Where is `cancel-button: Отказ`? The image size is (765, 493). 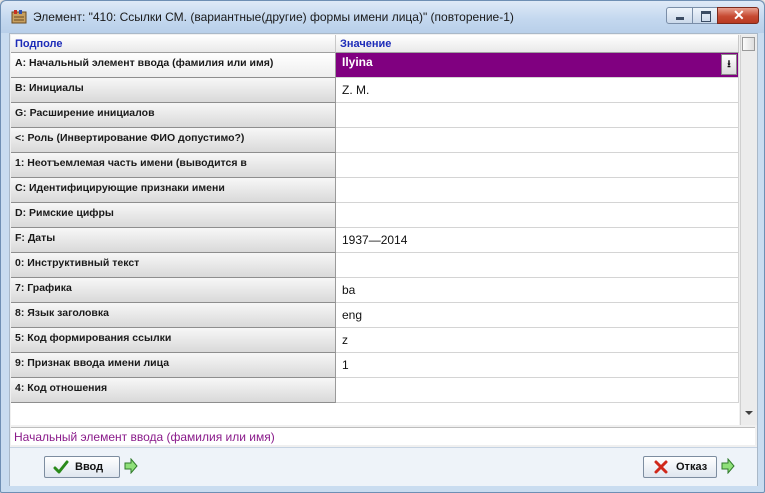
cancel-button: Отказ is located at coordinates (680, 467).